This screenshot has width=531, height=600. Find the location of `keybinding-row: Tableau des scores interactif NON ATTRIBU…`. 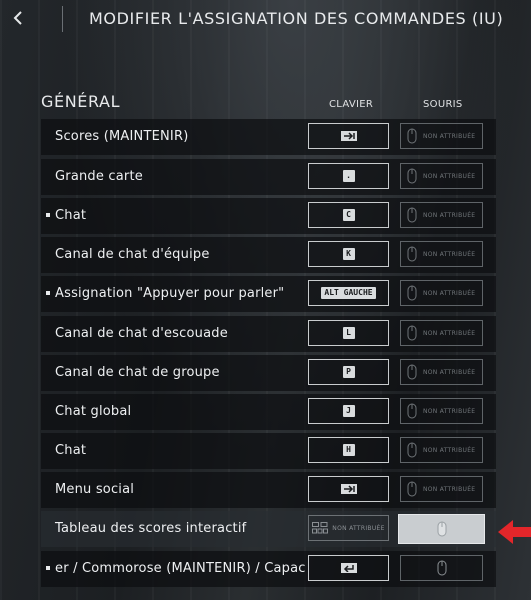

keybinding-row: Tableau des scores interactif NON ATTRIBU… is located at coordinates (268, 529).